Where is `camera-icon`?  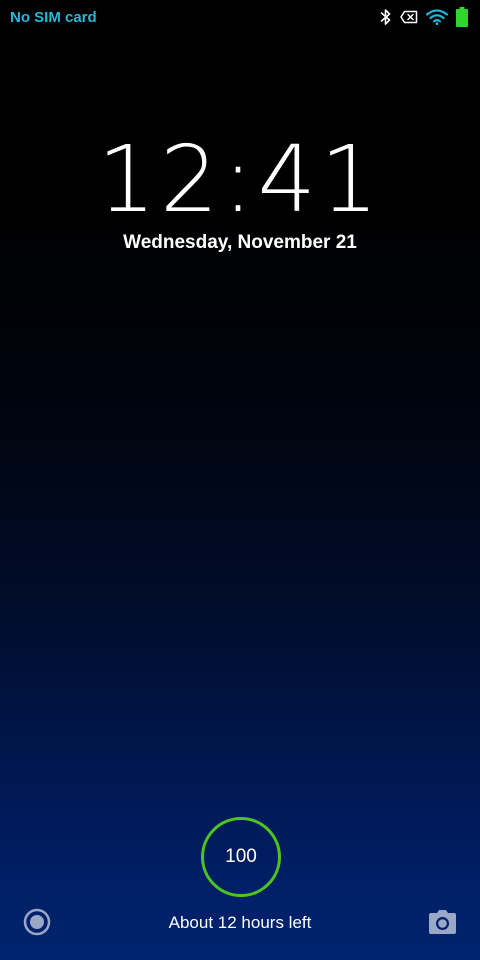
camera-icon is located at coordinates (442, 922).